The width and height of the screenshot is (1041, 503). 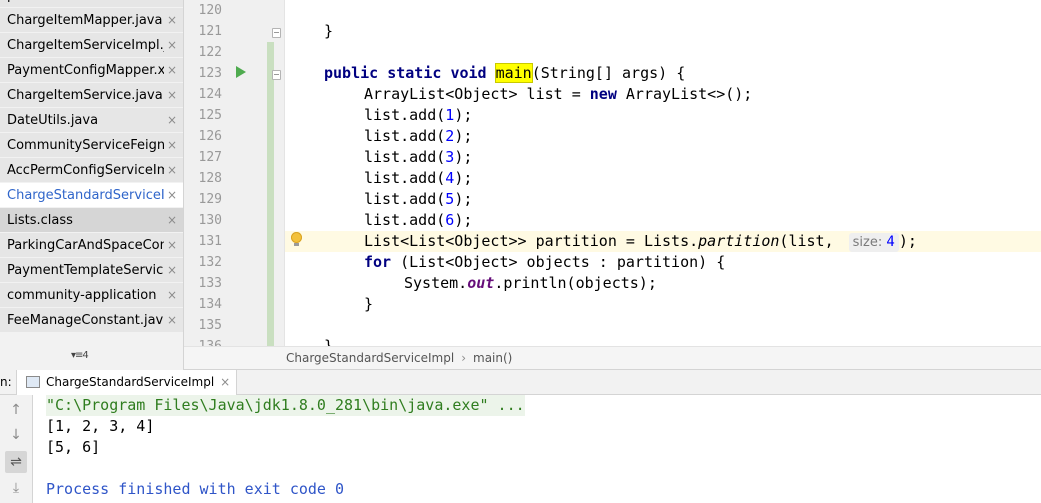 I want to click on file-tab: ChargeItemServiceImpl.java×, so click(x=91, y=45).